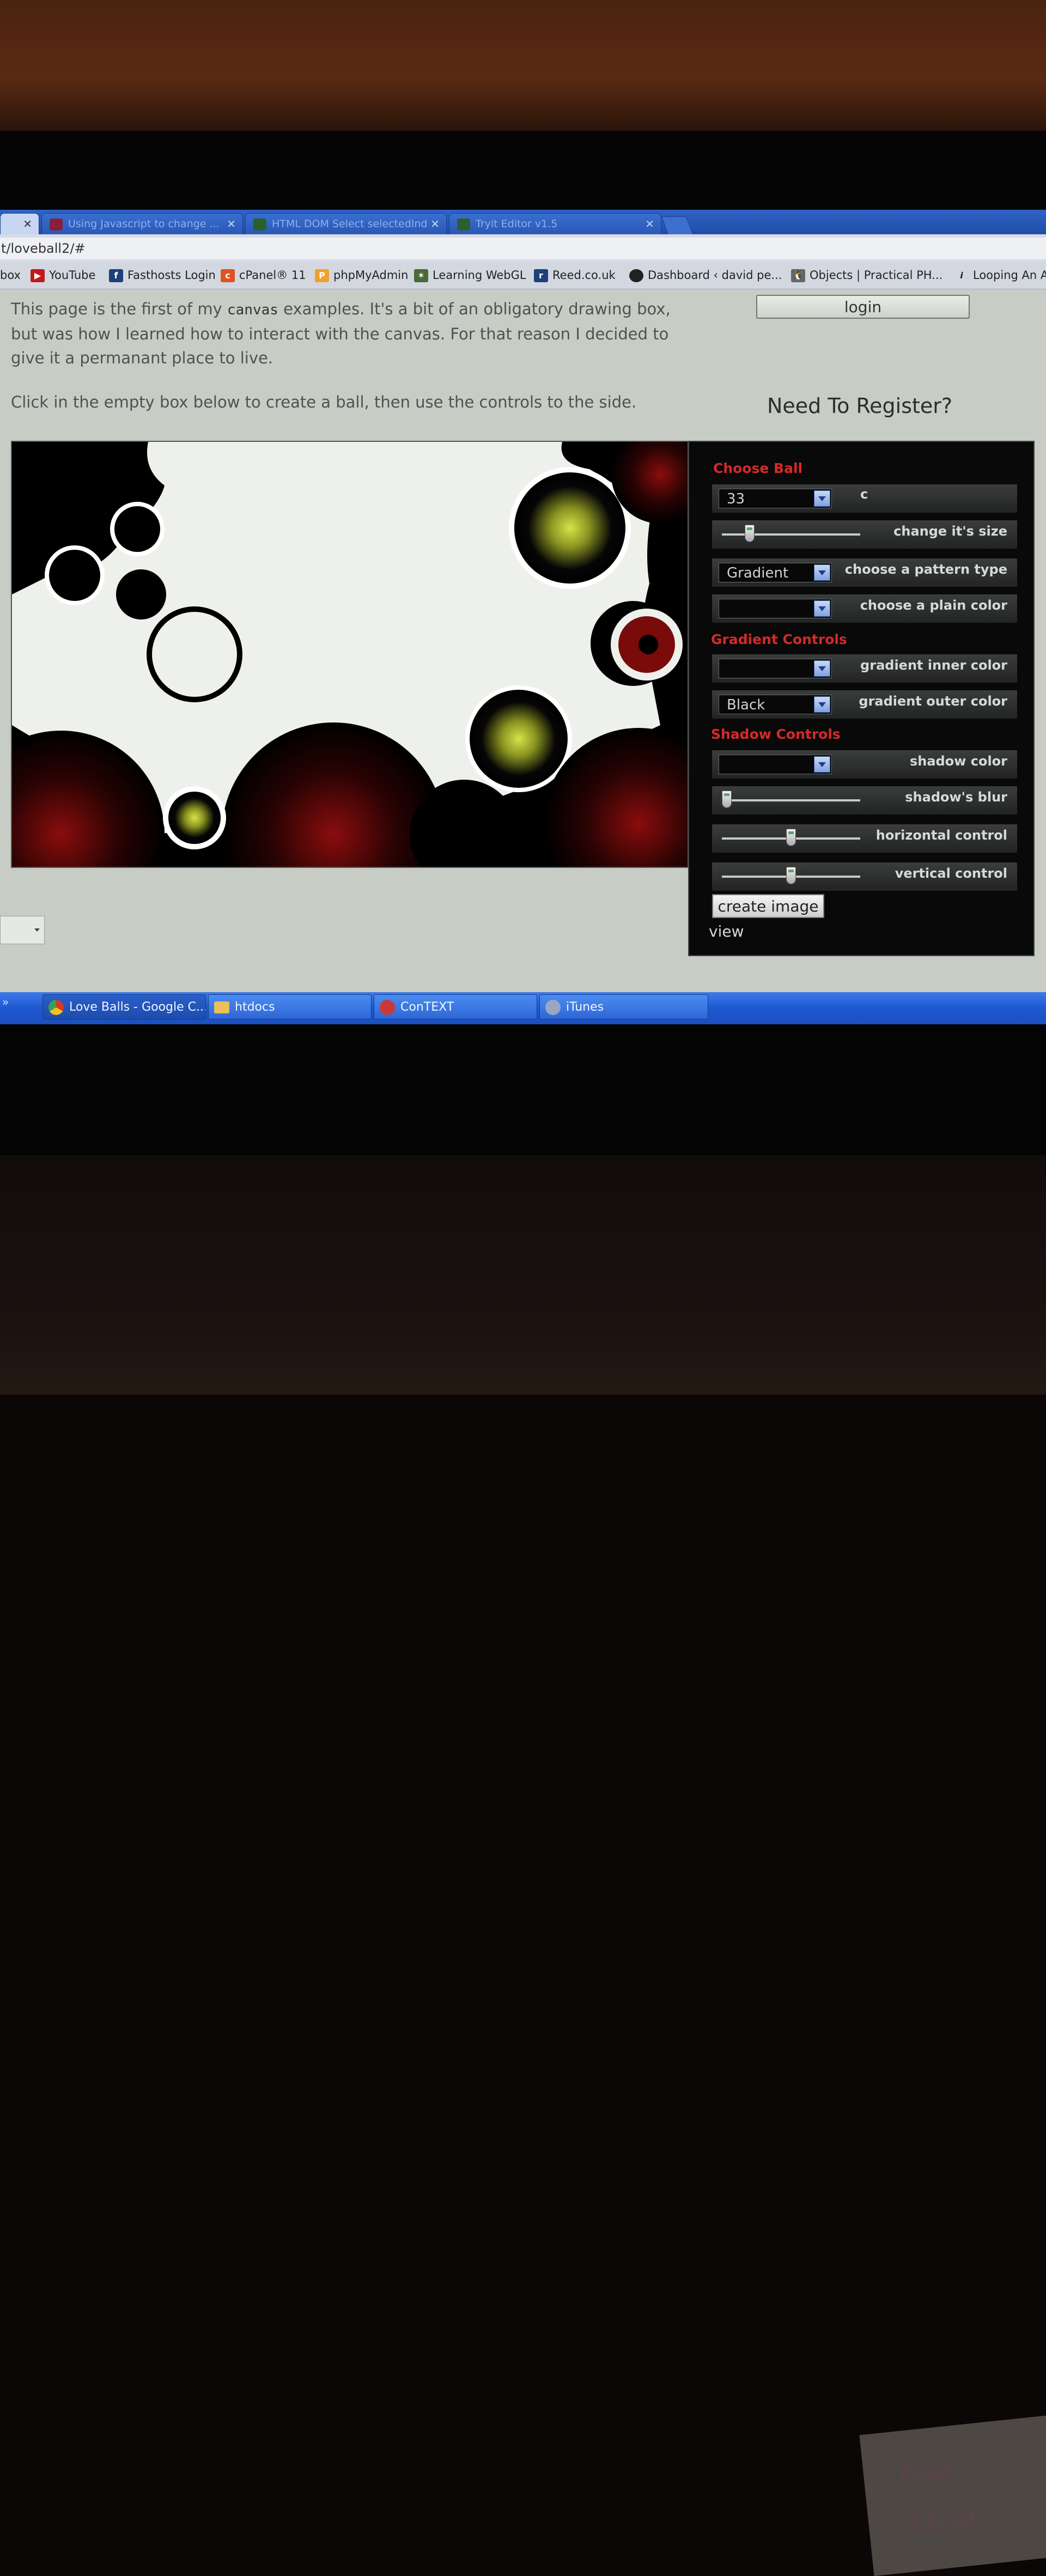 The width and height of the screenshot is (1046, 2576). What do you see at coordinates (636, 275) in the screenshot?
I see `wordpress-icon` at bounding box center [636, 275].